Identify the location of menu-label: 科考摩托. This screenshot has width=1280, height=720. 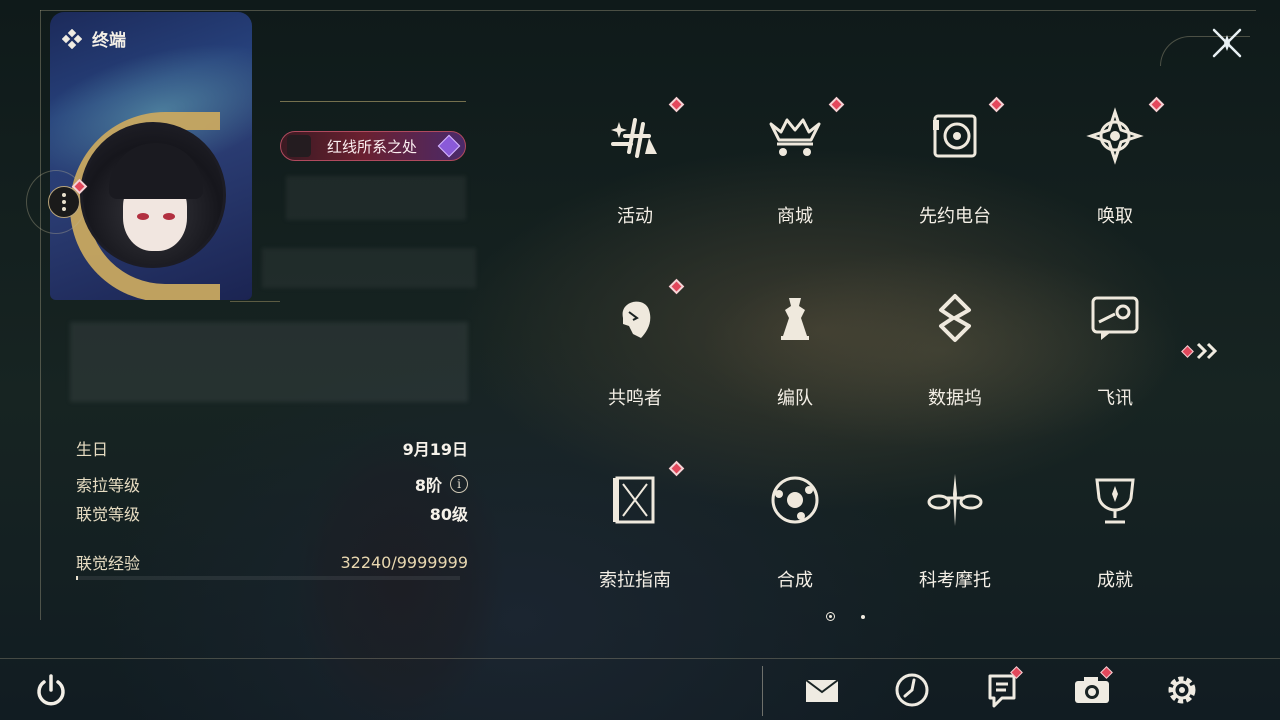
(955, 580).